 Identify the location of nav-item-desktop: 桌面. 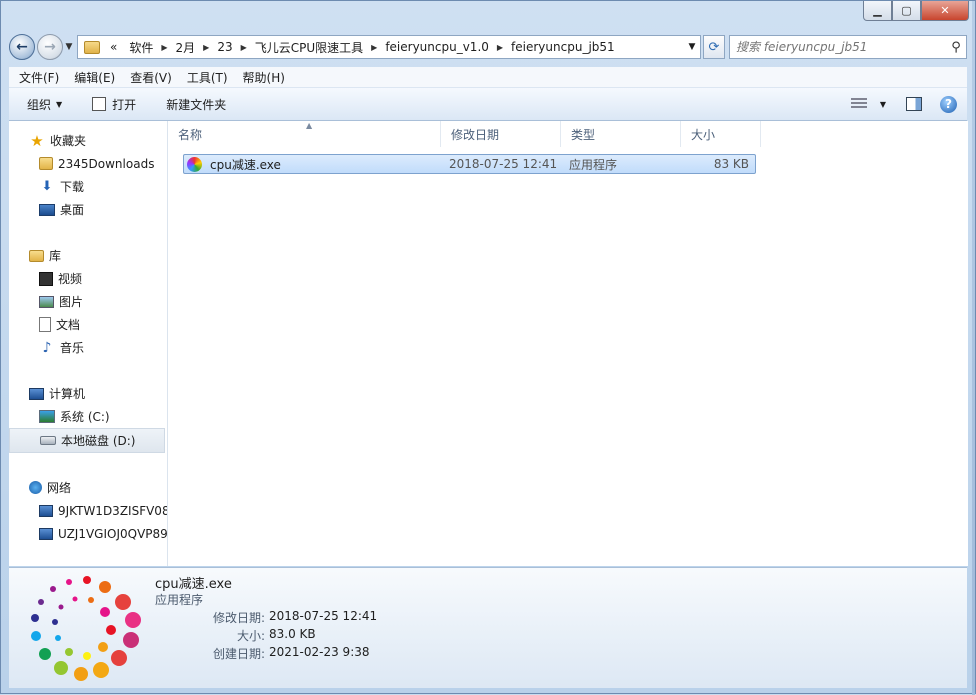
(88, 209).